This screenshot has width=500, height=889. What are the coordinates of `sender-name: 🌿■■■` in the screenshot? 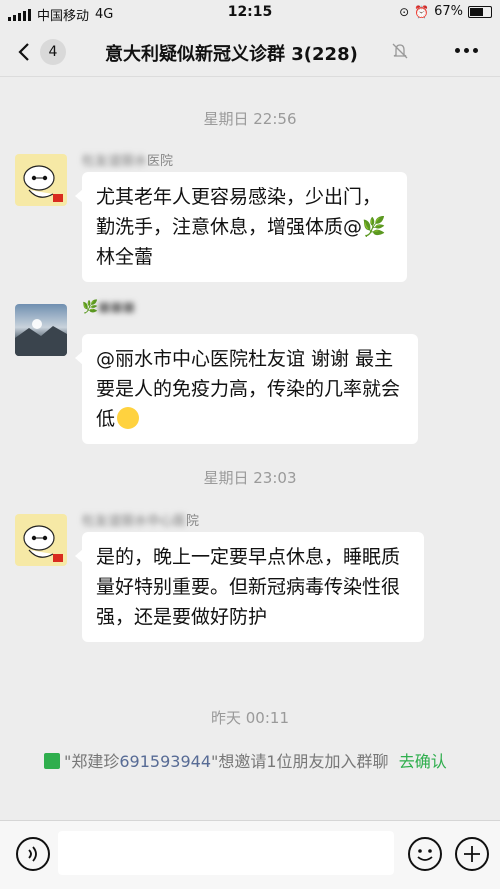 It's located at (109, 307).